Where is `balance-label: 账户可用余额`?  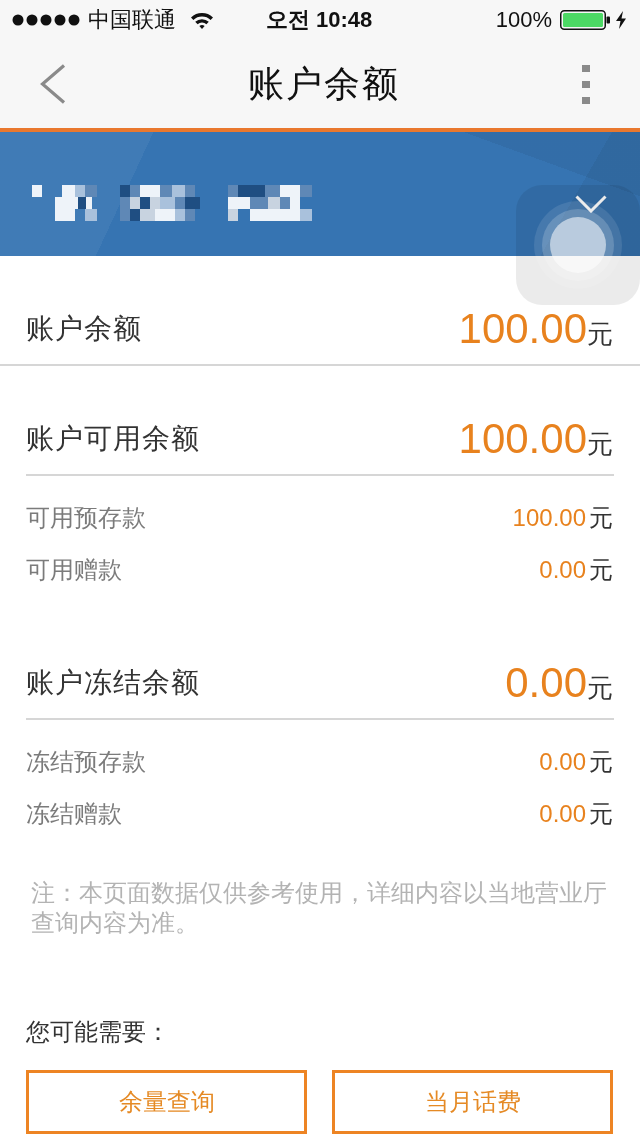 balance-label: 账户可用余额 is located at coordinates (113, 439).